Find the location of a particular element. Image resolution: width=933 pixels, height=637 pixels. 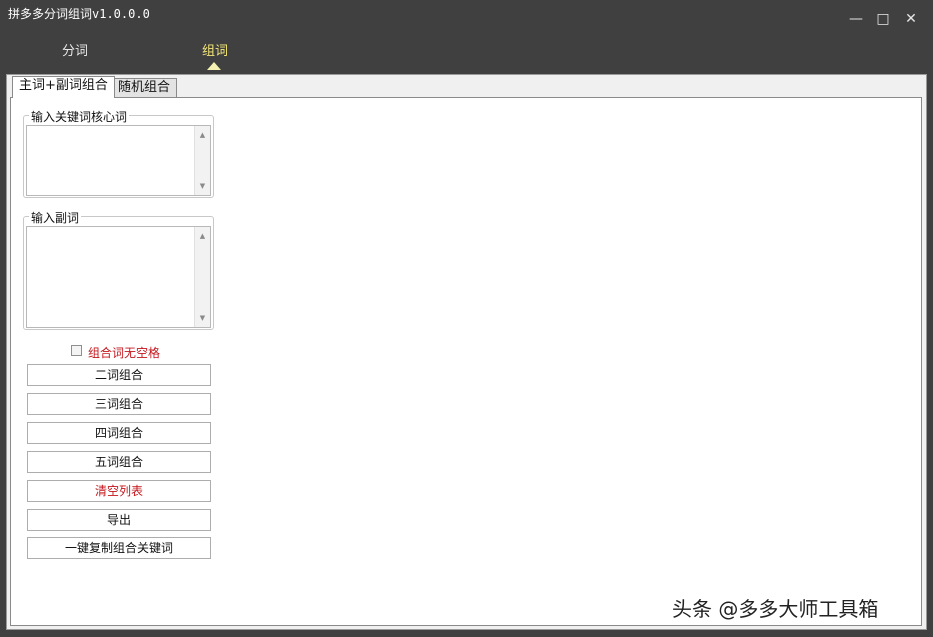

five-word-combine-button: 五词组合 is located at coordinates (119, 462).